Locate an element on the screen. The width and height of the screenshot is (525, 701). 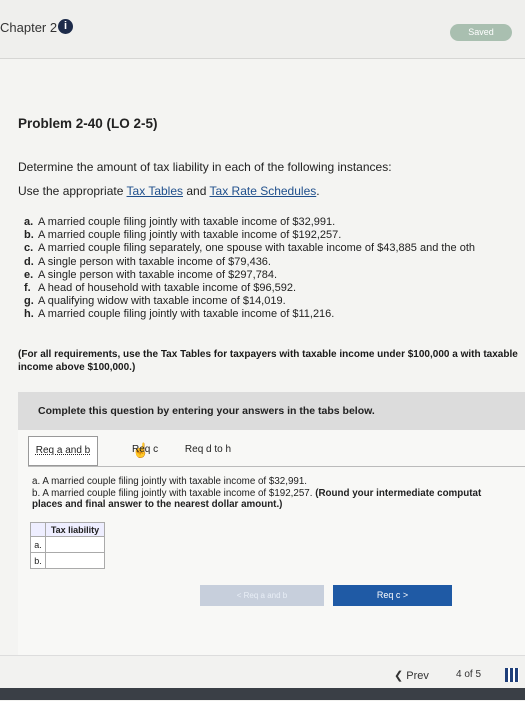
item-letter: h. is located at coordinates (29, 314).